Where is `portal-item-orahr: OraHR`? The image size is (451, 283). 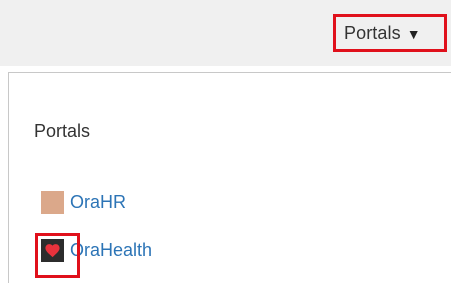
portal-item-orahr: OraHR is located at coordinates (83, 202).